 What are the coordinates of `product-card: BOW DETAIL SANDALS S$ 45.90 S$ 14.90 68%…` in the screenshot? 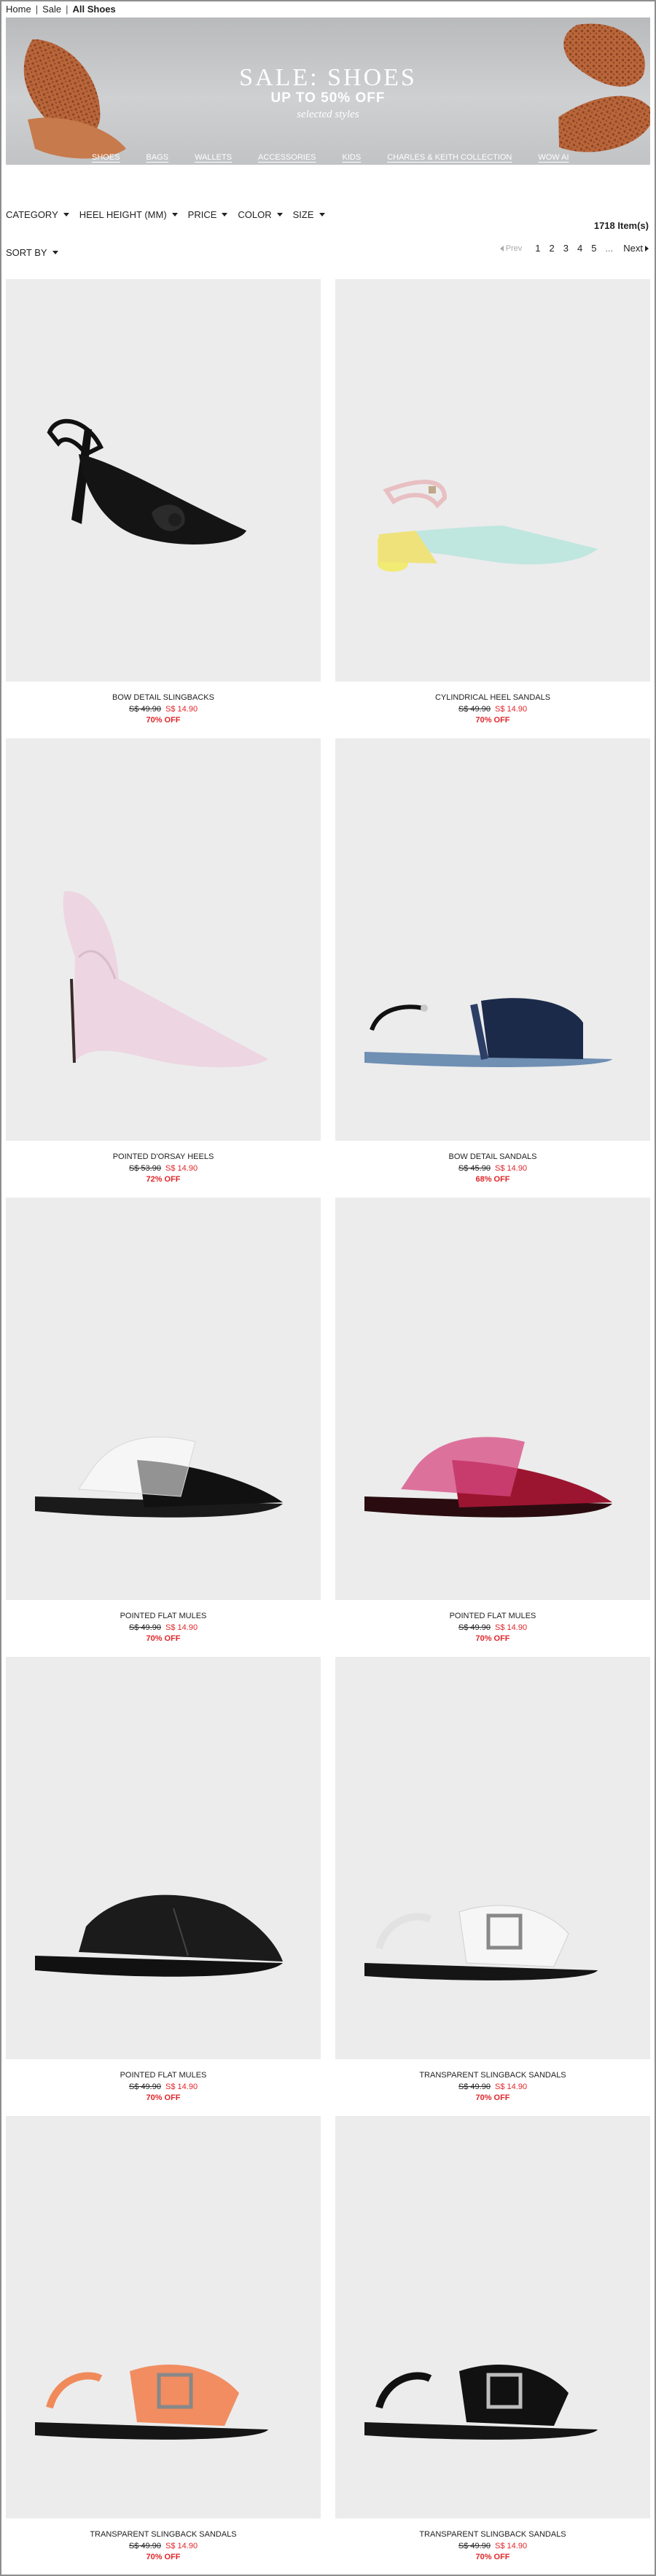 It's located at (493, 961).